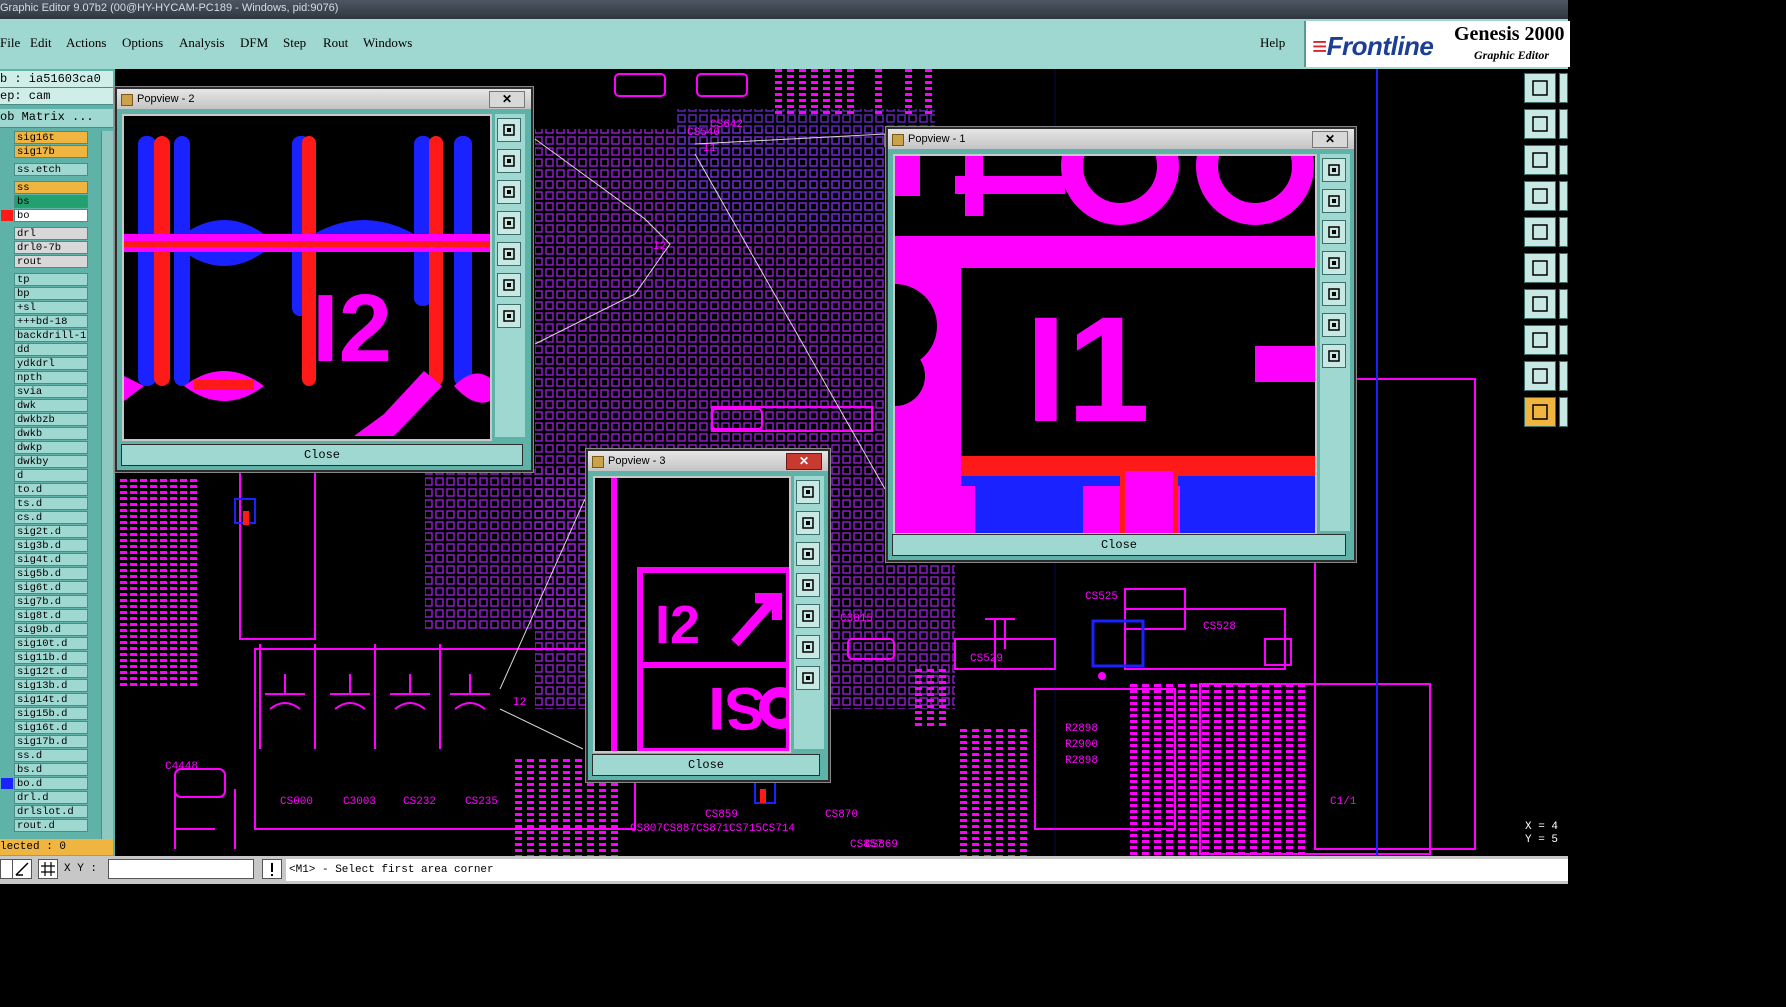  Describe the element at coordinates (51, 657) in the screenshot. I see `layer-item: sig11b.d` at that location.